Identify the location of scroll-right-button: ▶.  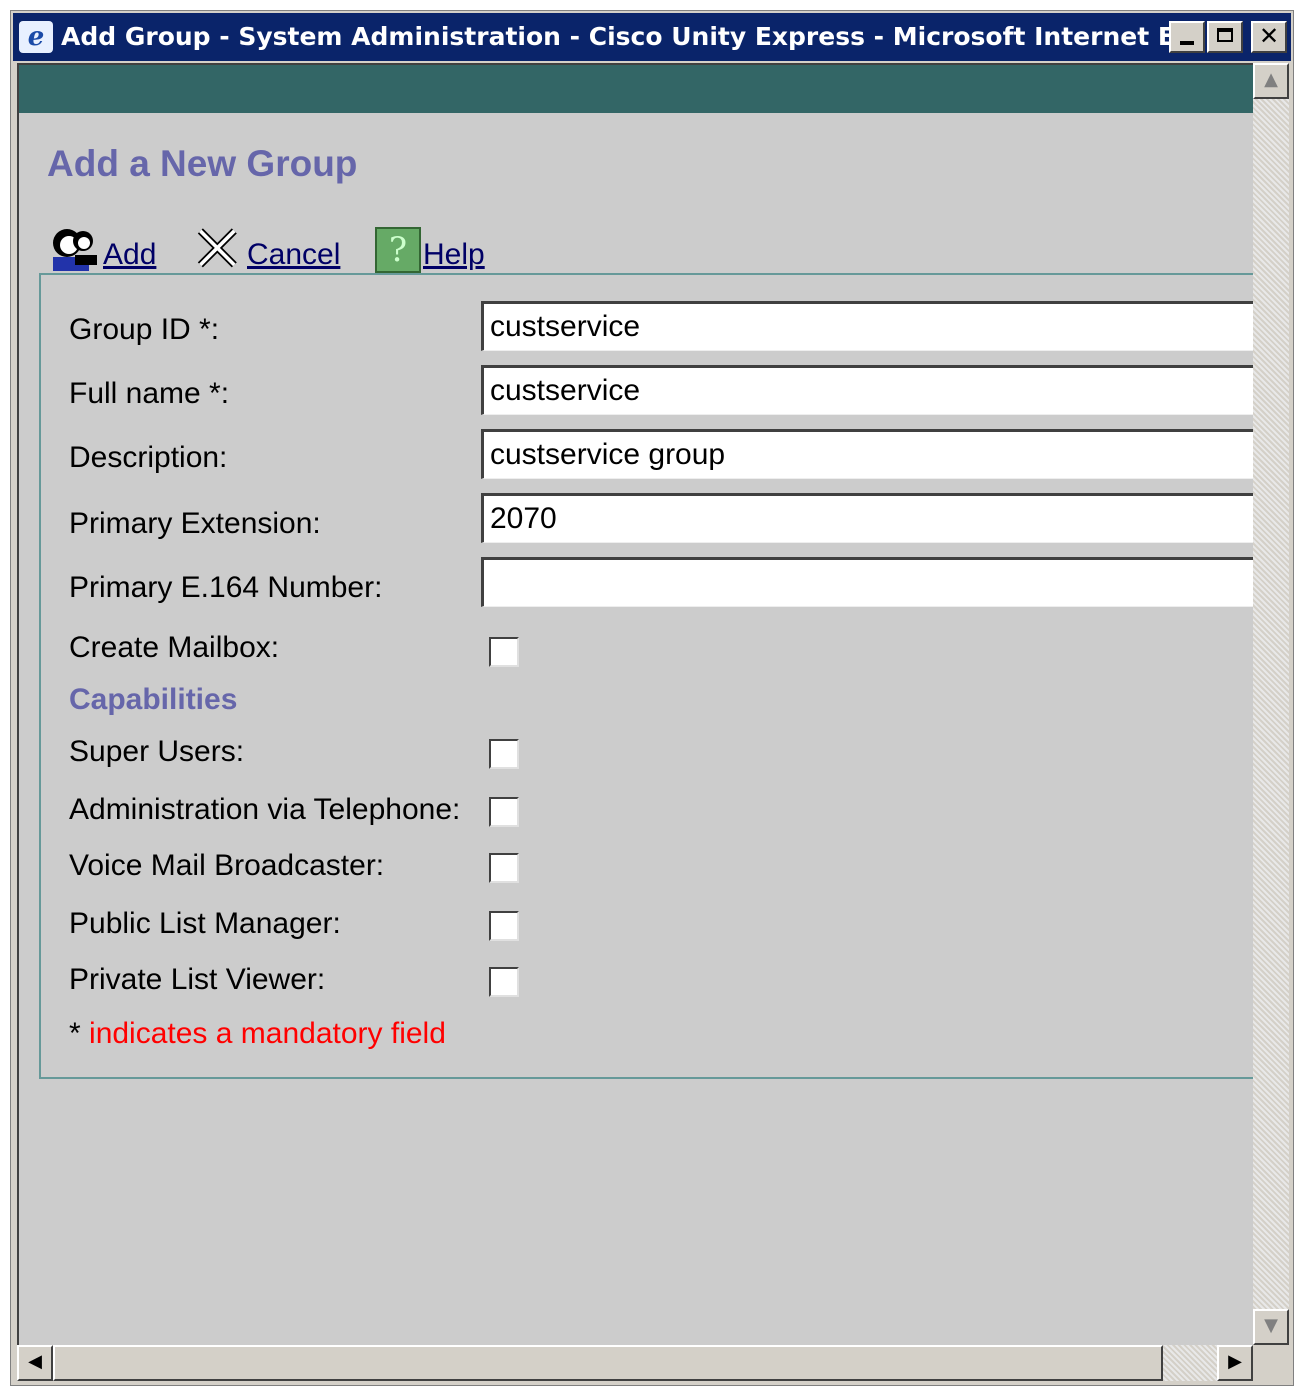
(1235, 1363).